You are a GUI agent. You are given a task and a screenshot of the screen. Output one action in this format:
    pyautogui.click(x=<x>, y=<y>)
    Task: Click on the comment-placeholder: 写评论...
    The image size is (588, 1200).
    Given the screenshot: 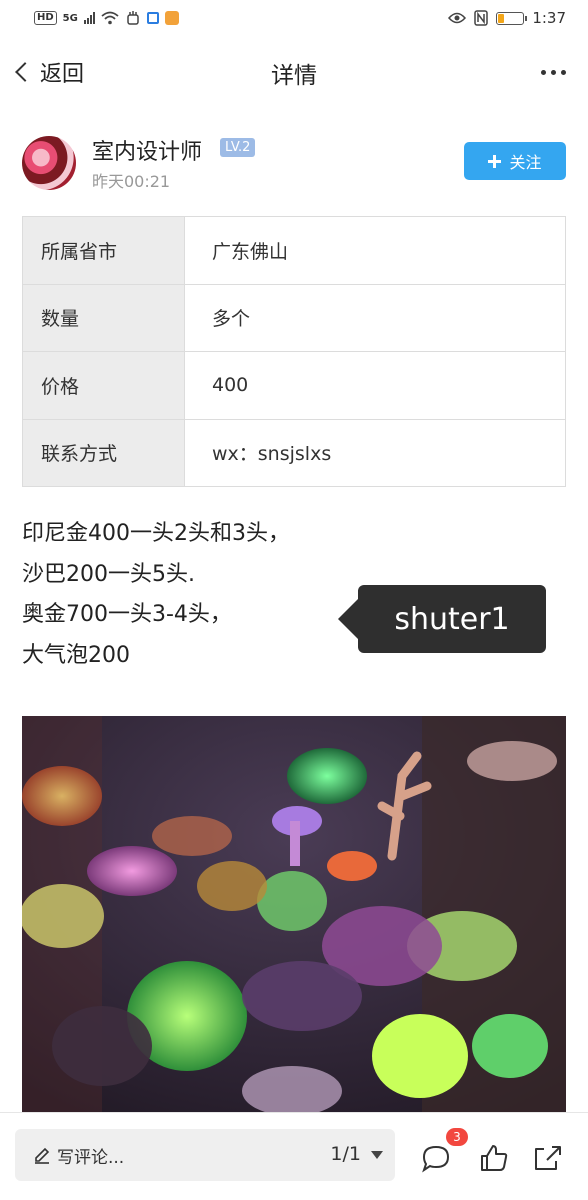 What is the action you would take?
    pyautogui.click(x=91, y=1158)
    